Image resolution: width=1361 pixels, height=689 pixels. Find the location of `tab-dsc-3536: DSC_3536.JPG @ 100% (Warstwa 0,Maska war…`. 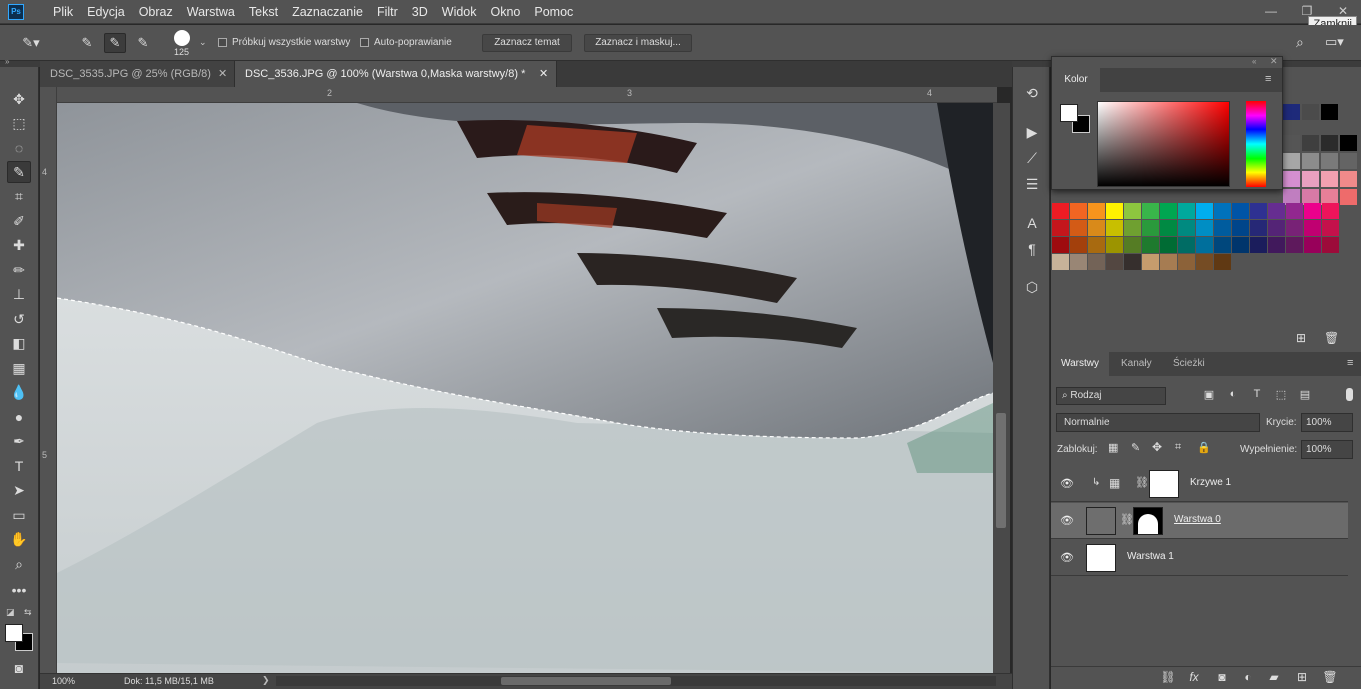

tab-dsc-3536: DSC_3536.JPG @ 100% (Warstwa 0,Maska war… is located at coordinates (396, 74).